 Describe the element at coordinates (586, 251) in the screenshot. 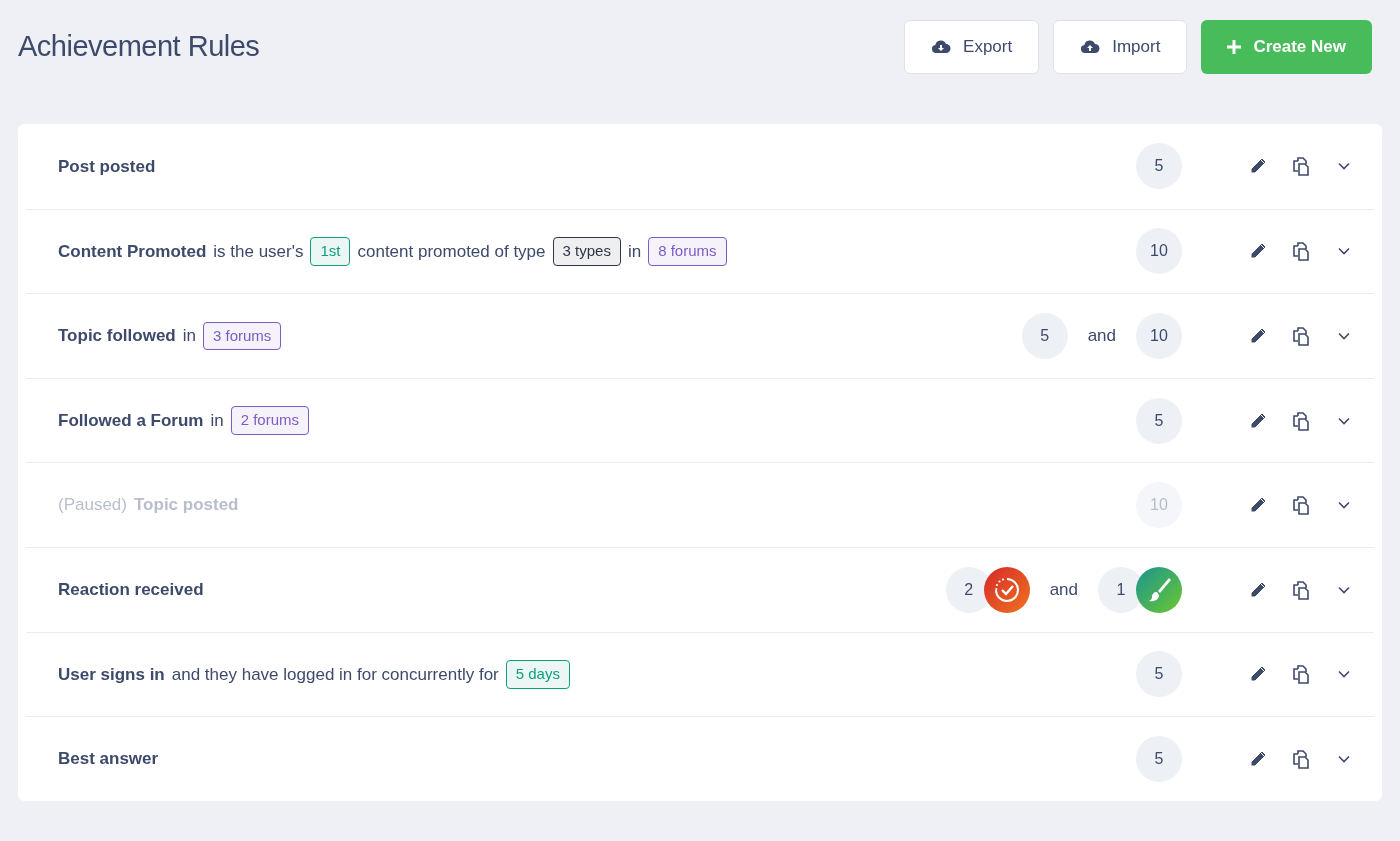

I see `rule-tag: 3 types` at that location.